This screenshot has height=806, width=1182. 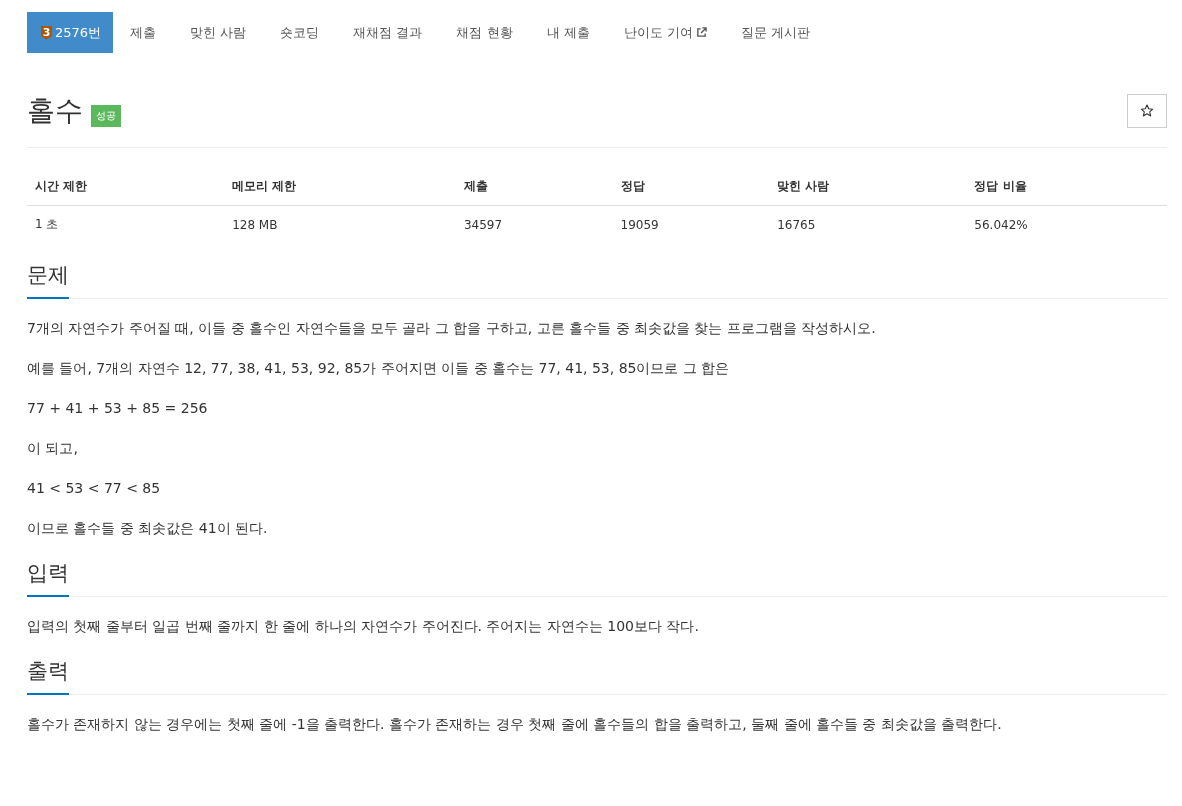 I want to click on section-heading: 입력, so click(x=48, y=578).